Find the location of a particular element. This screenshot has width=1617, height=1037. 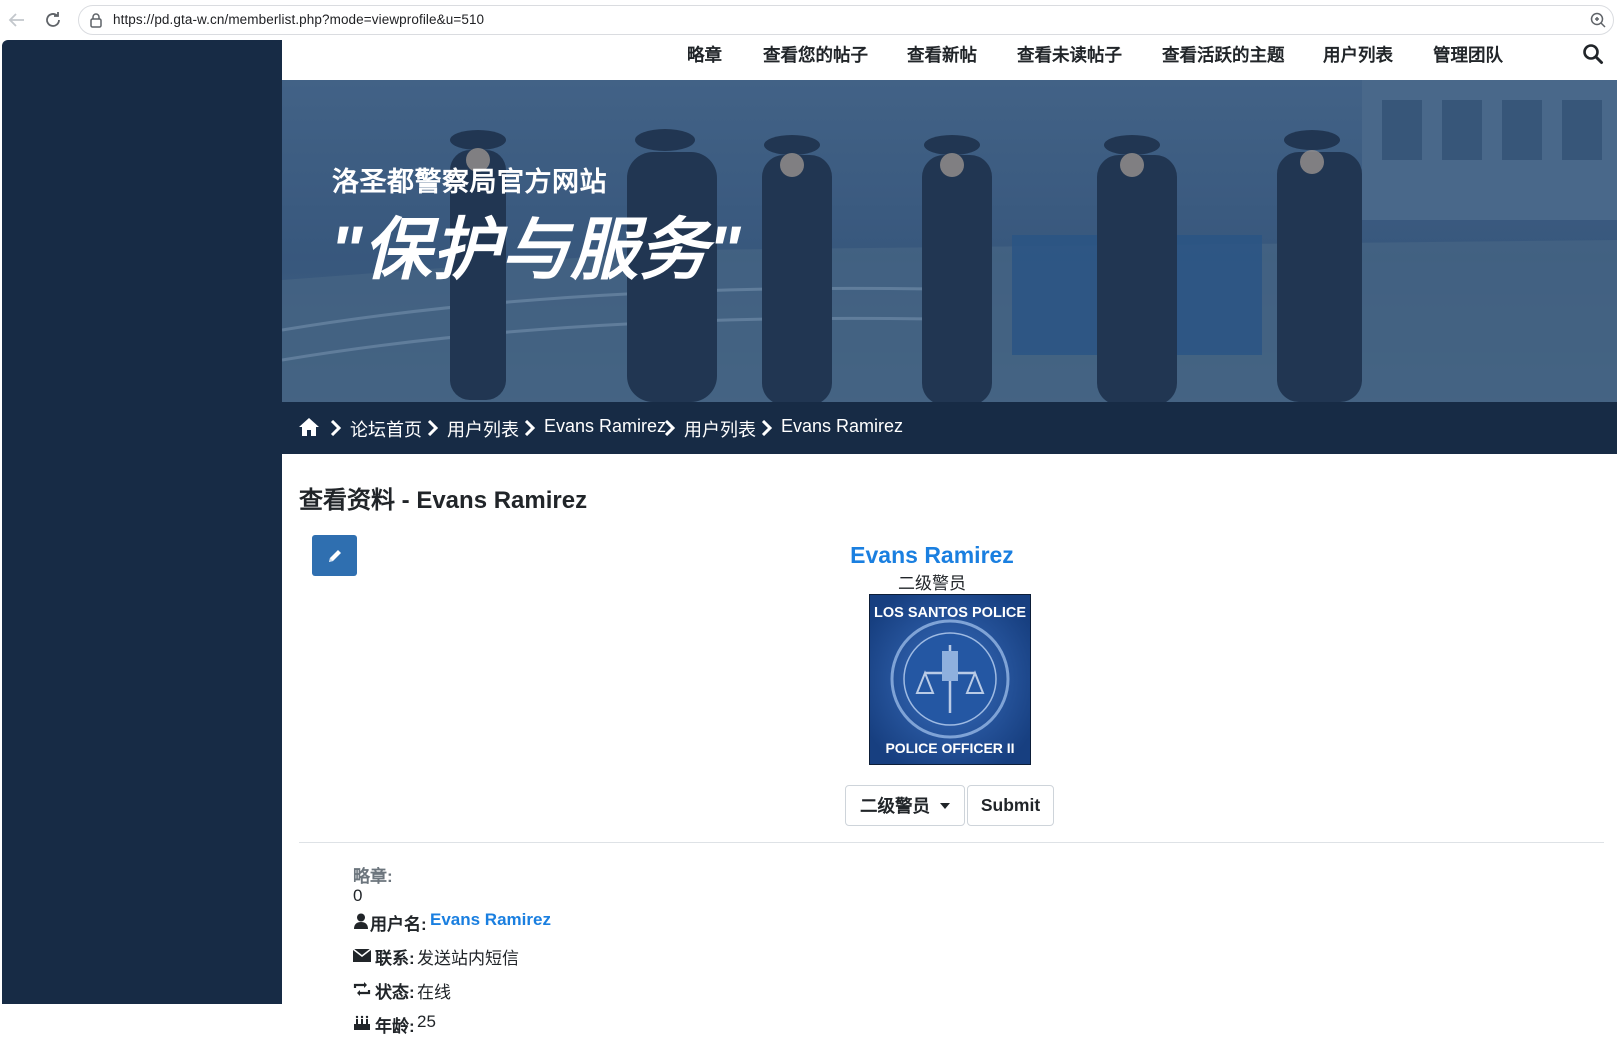

retweet-icon is located at coordinates (362, 989).